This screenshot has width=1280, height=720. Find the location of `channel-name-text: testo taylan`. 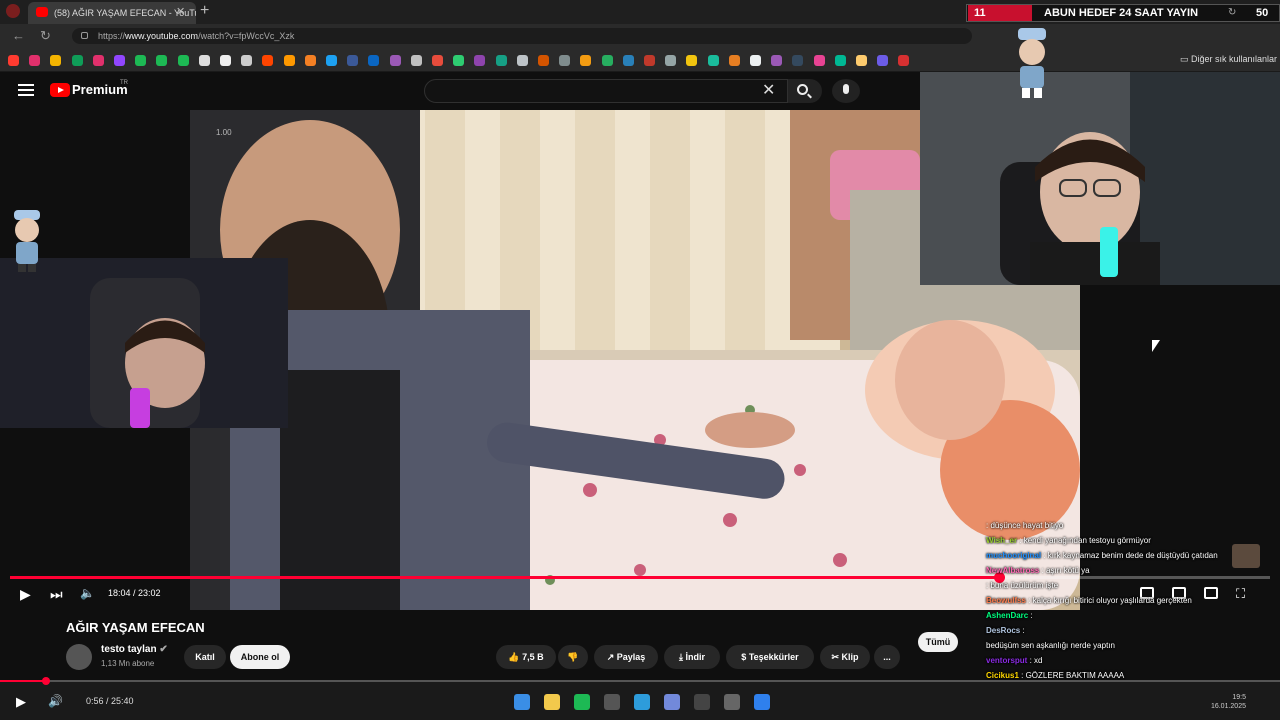

channel-name-text: testo taylan is located at coordinates (129, 649).